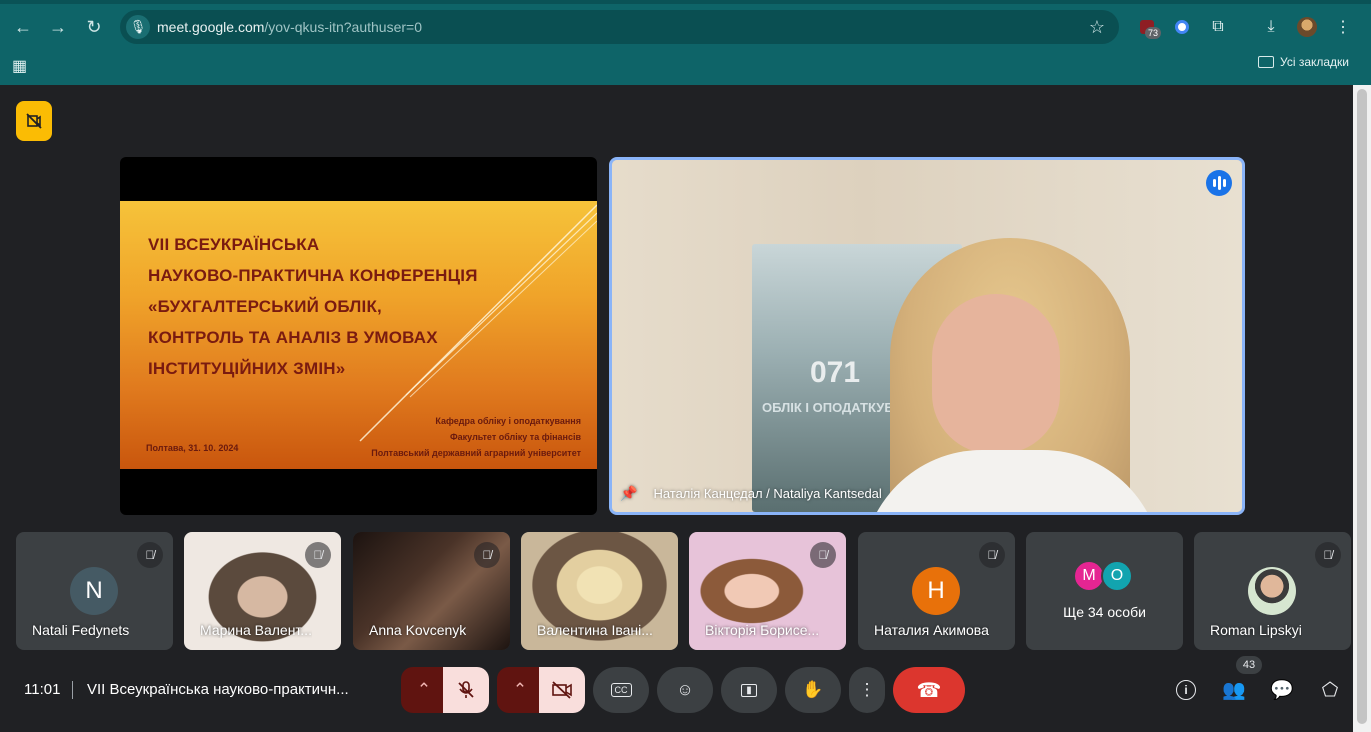 Image resolution: width=1371 pixels, height=732 pixels. I want to click on avatar: N, so click(94, 591).